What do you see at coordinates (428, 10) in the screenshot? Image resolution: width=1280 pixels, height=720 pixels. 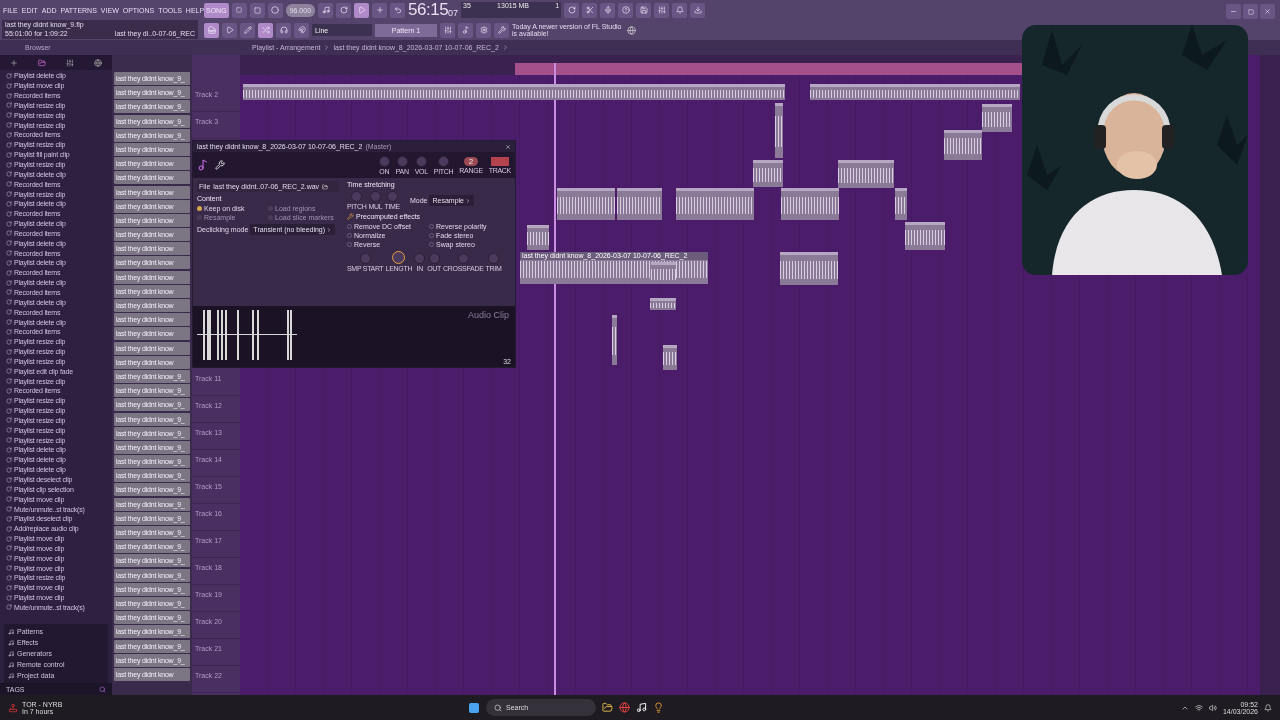 I see `time-display: 56:15` at bounding box center [428, 10].